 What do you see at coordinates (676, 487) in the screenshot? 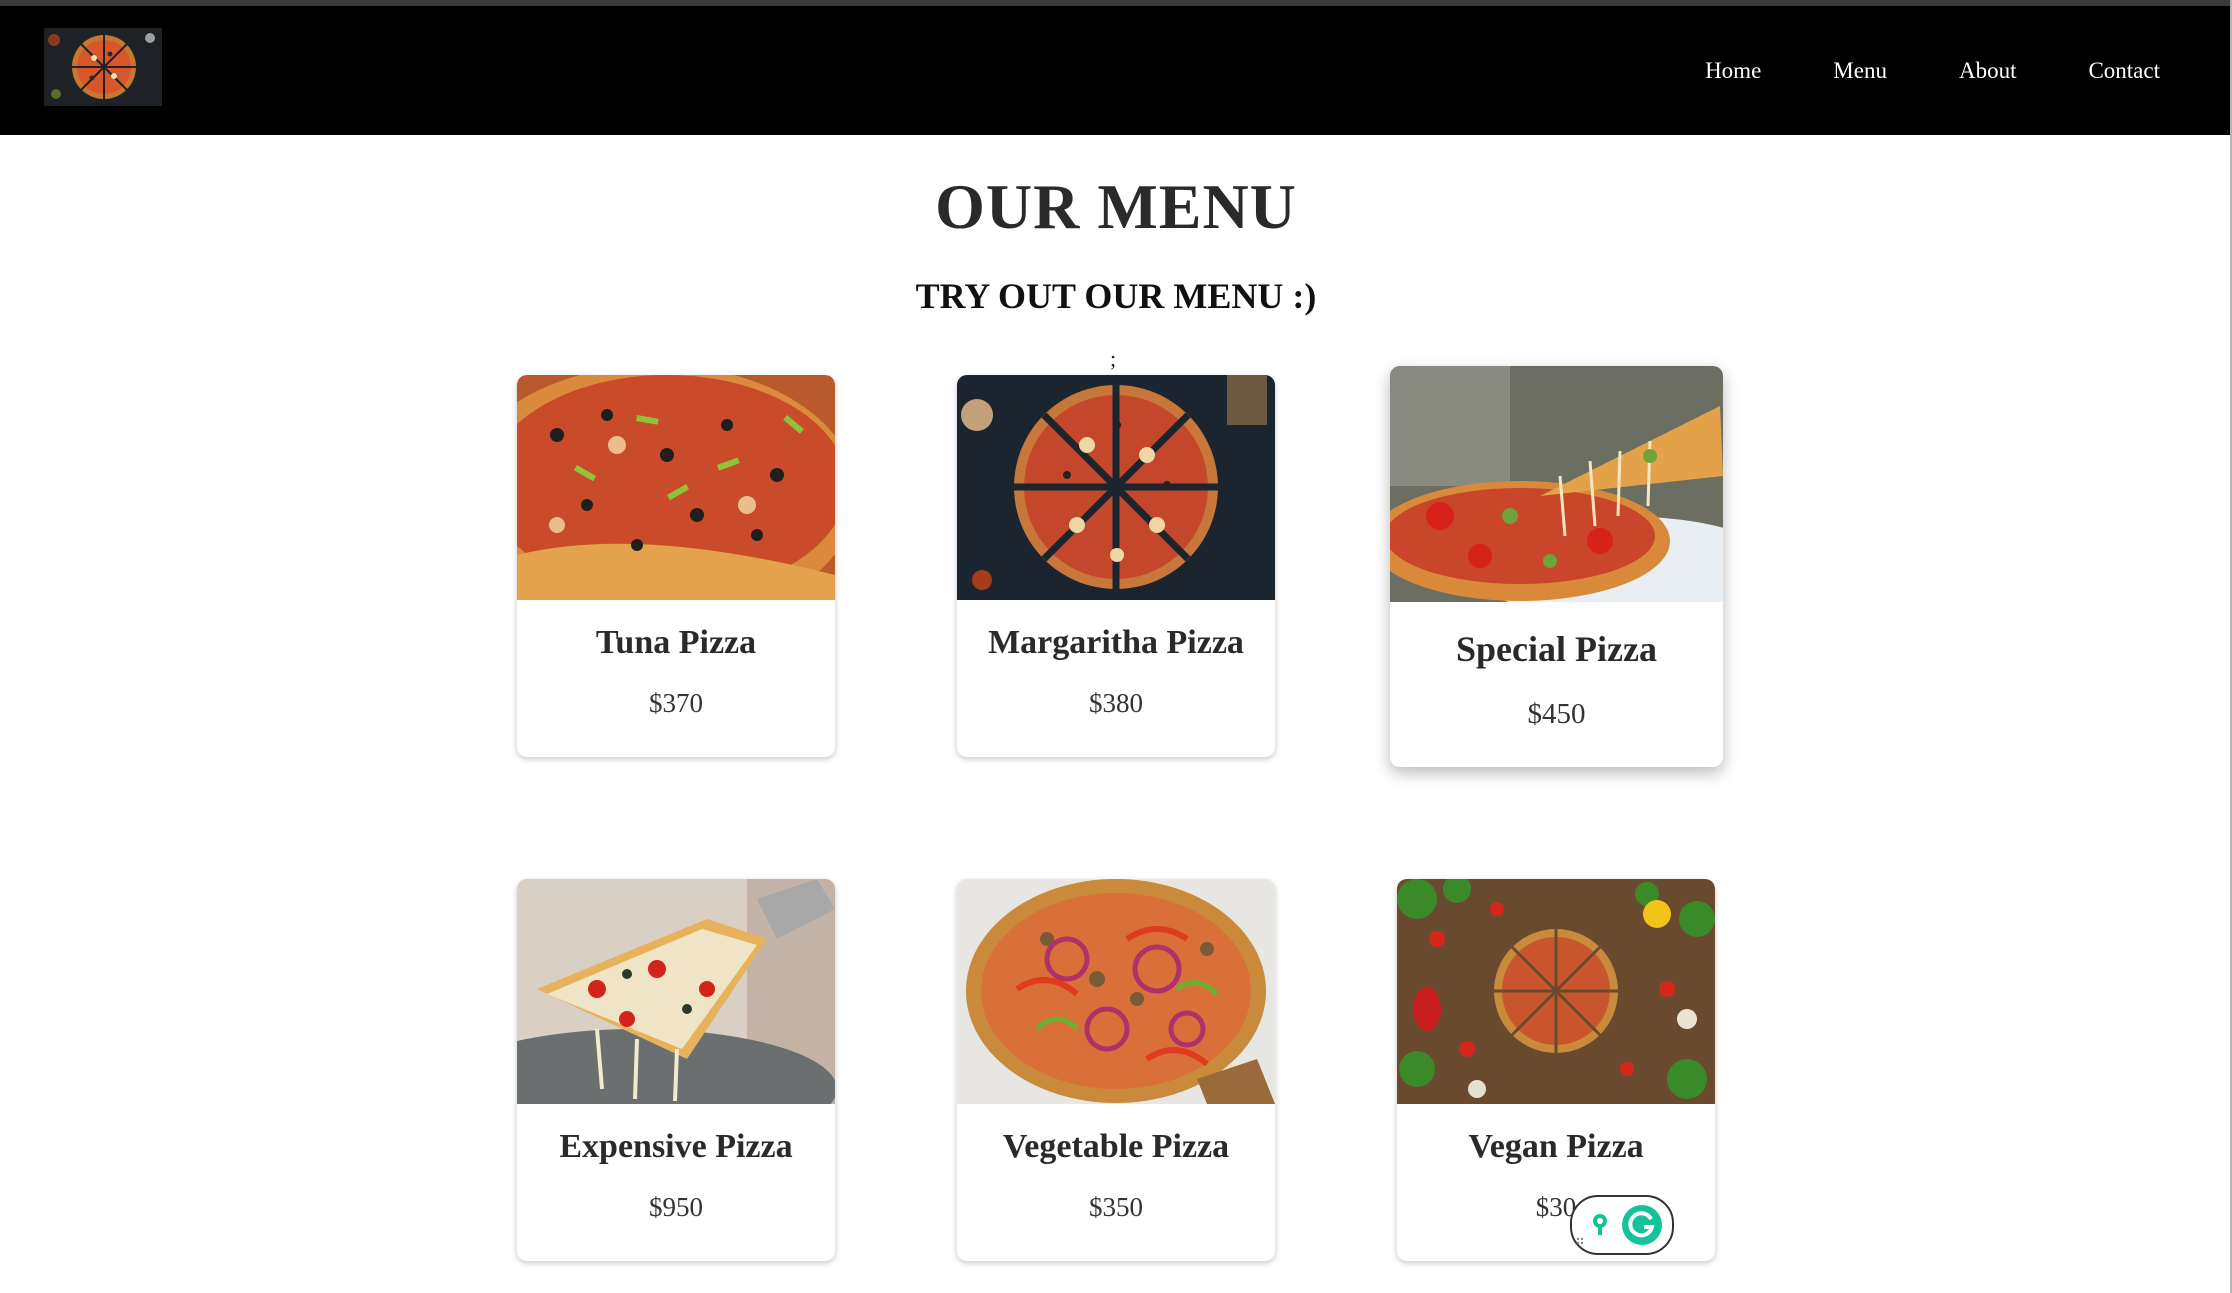
I see `tuna-pizza-photo` at bounding box center [676, 487].